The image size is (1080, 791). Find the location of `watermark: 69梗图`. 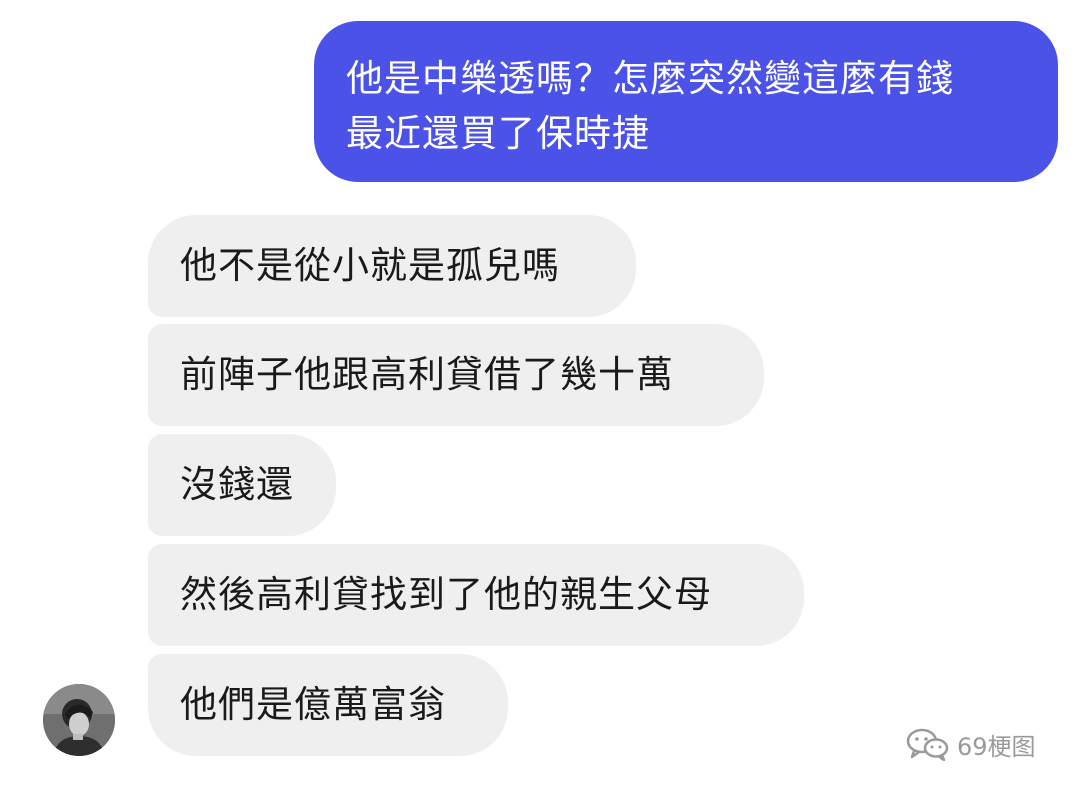

watermark: 69梗图 is located at coordinates (970, 744).